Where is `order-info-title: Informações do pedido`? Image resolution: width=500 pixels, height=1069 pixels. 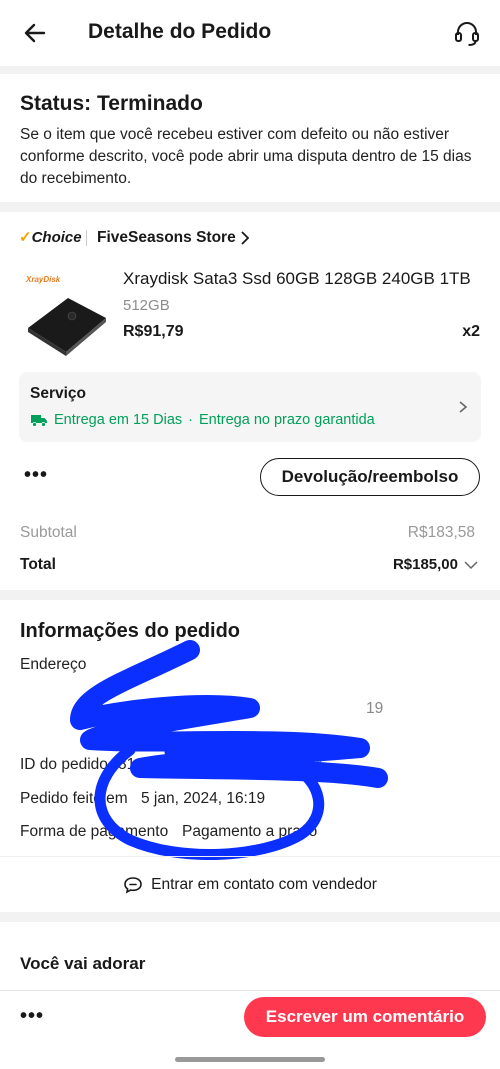 order-info-title: Informações do pedido is located at coordinates (130, 631).